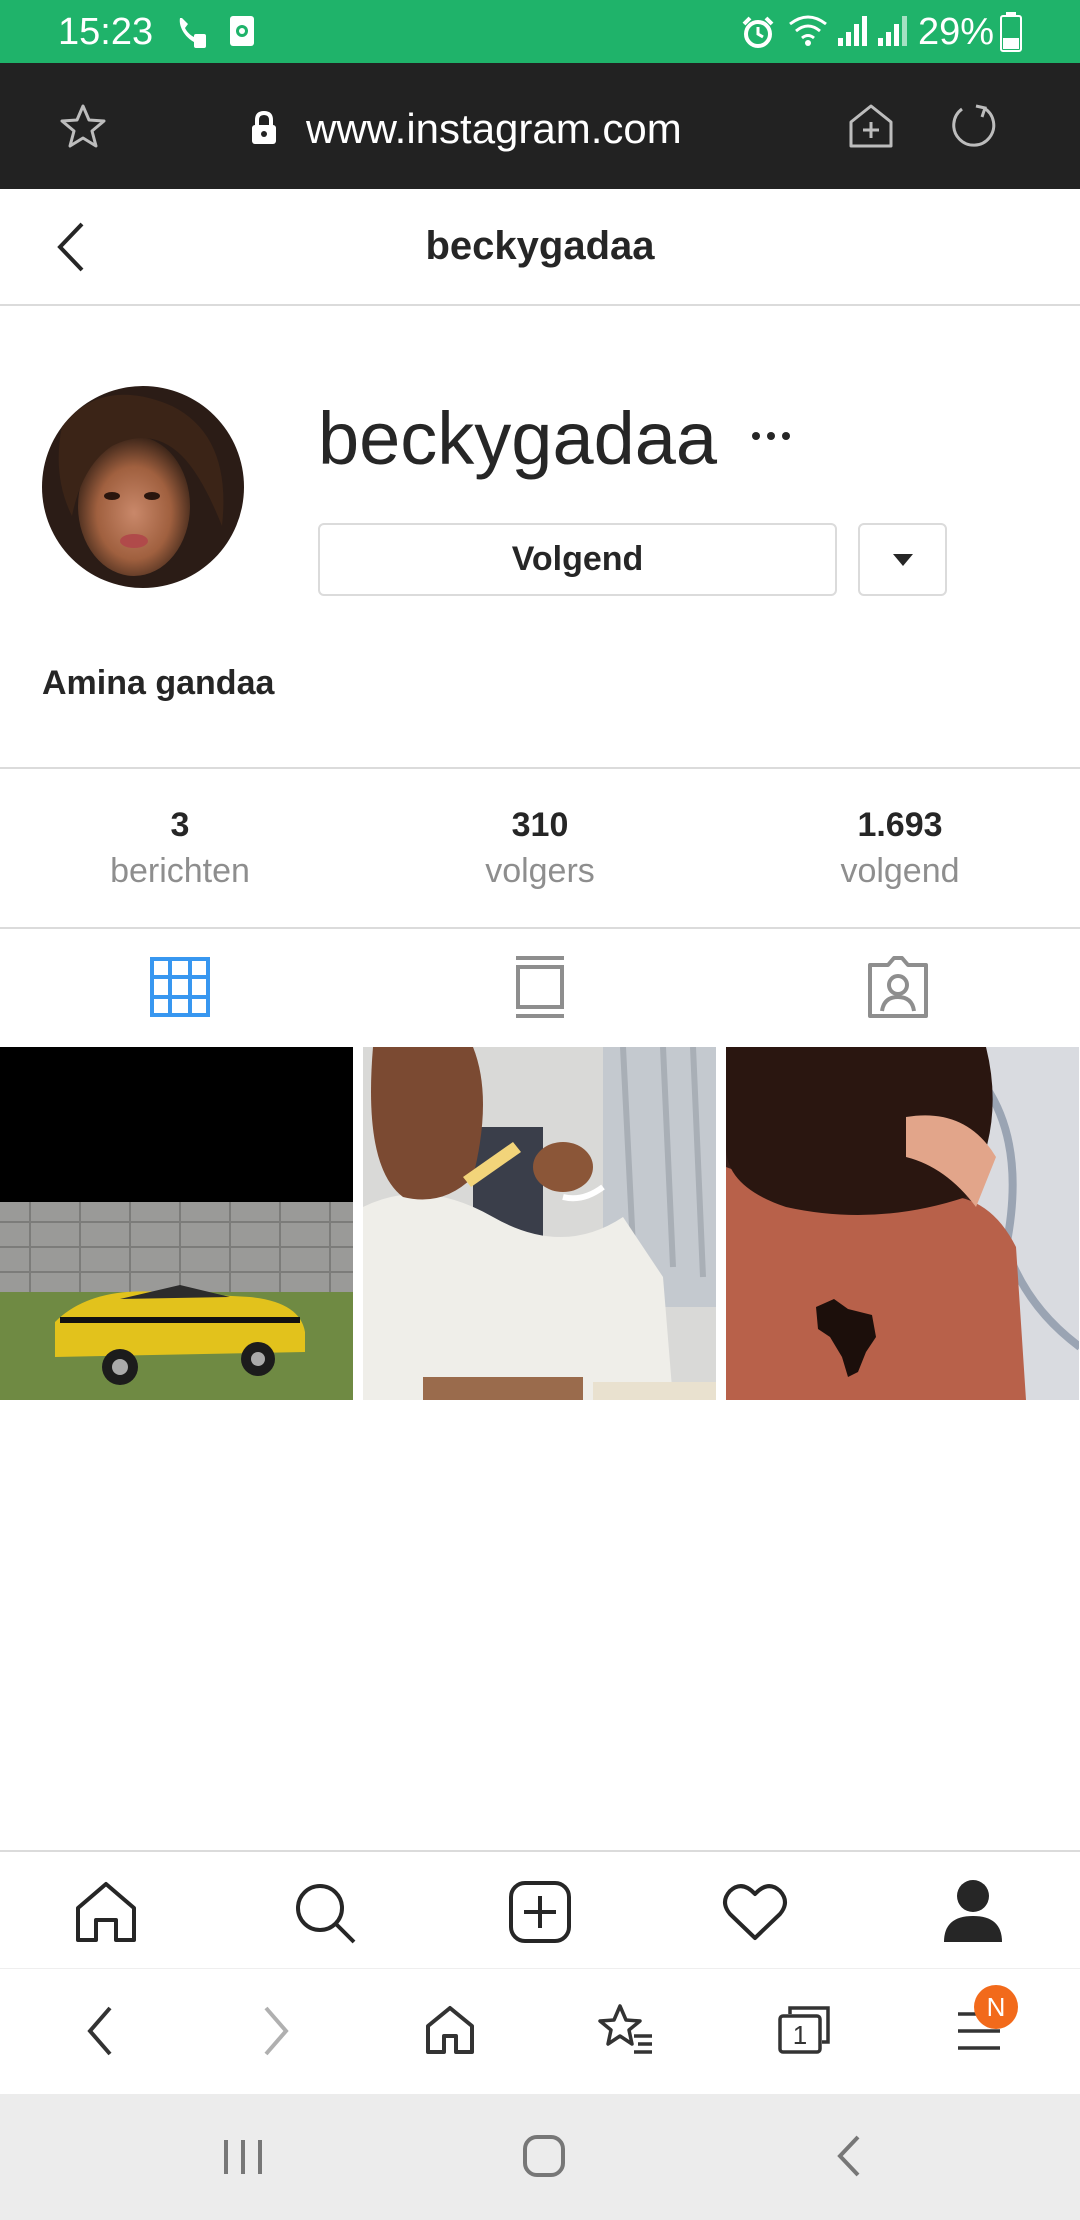  What do you see at coordinates (143, 487) in the screenshot?
I see `avatar` at bounding box center [143, 487].